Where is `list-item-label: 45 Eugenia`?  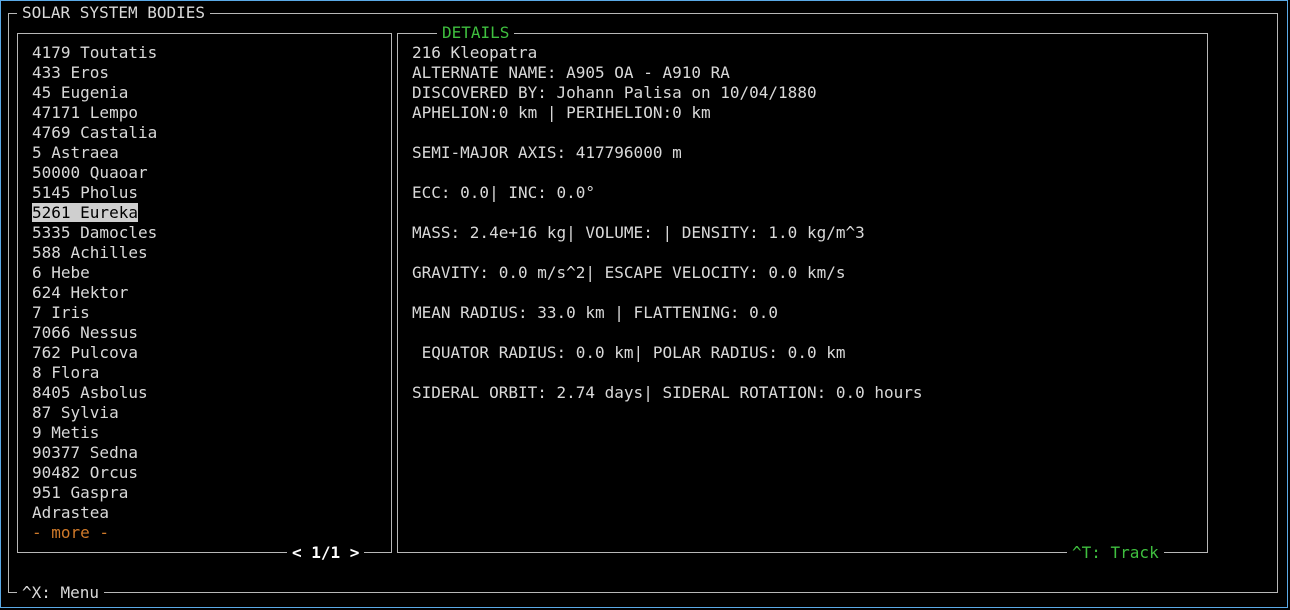
list-item-label: 45 Eugenia is located at coordinates (80, 92).